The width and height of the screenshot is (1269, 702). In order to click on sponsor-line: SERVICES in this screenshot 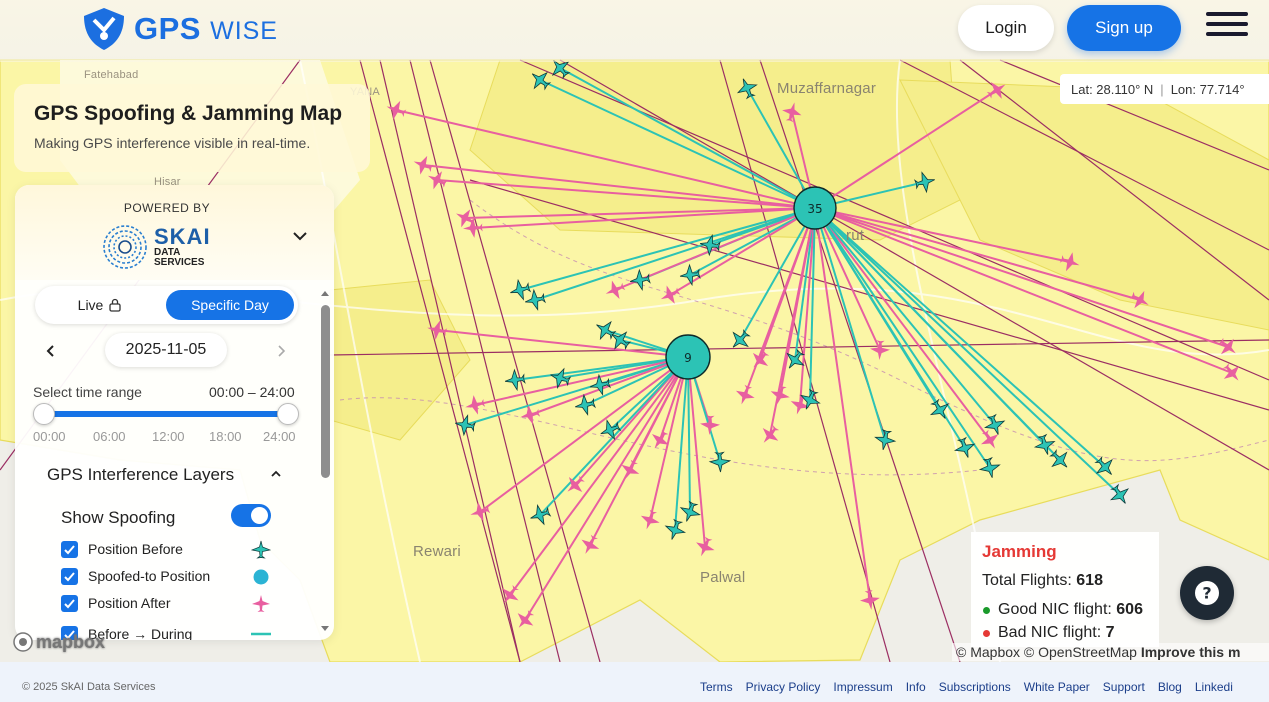, I will do `click(179, 262)`.